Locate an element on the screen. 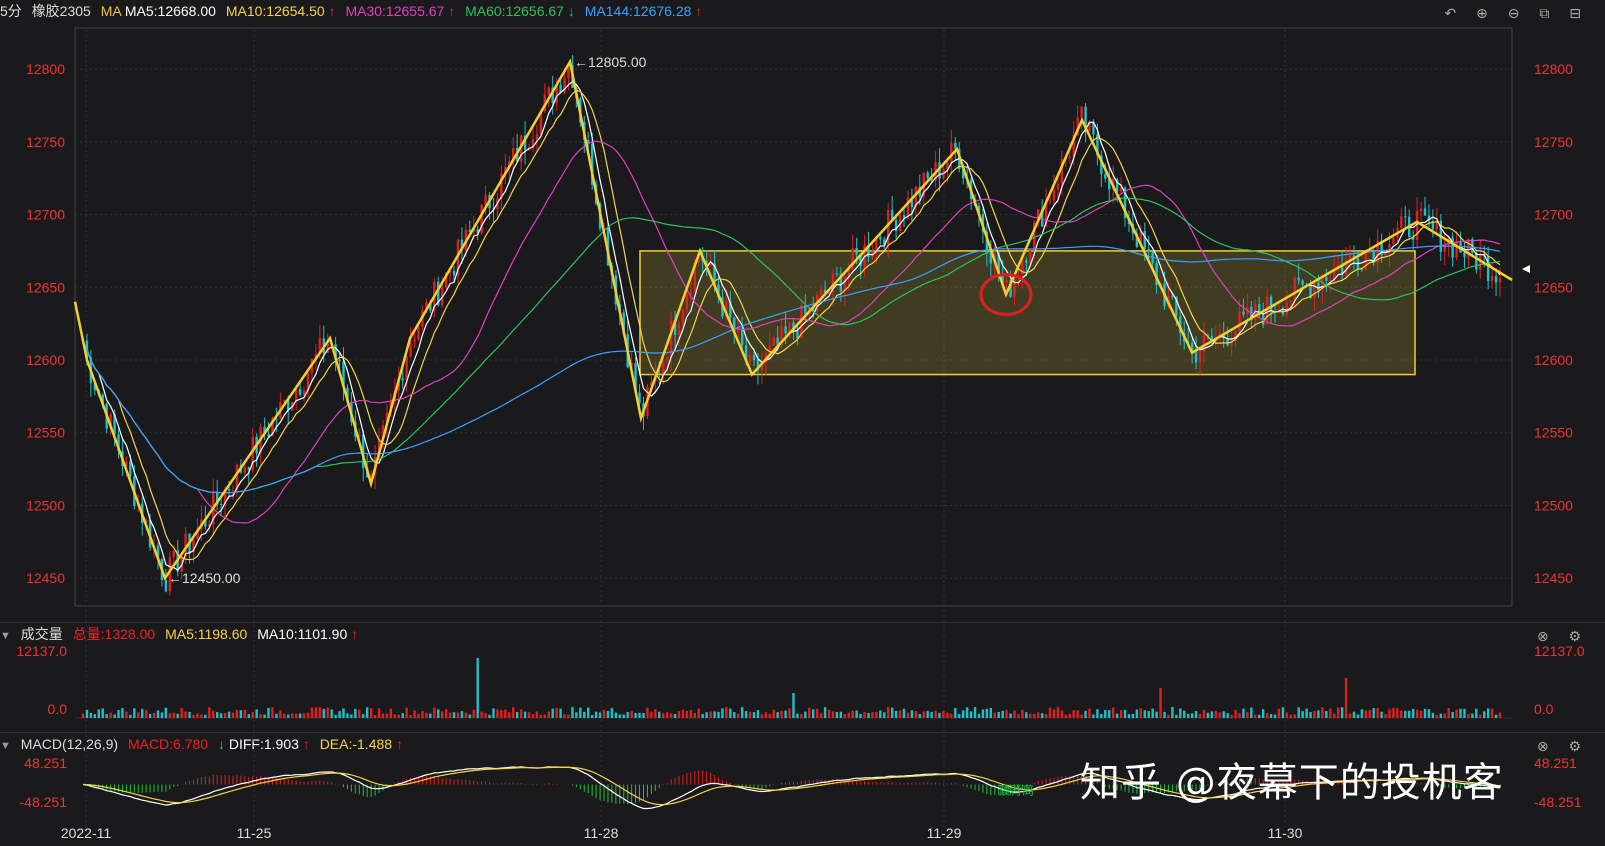  macd-axis-label: -48.251 is located at coordinates (44, 802).